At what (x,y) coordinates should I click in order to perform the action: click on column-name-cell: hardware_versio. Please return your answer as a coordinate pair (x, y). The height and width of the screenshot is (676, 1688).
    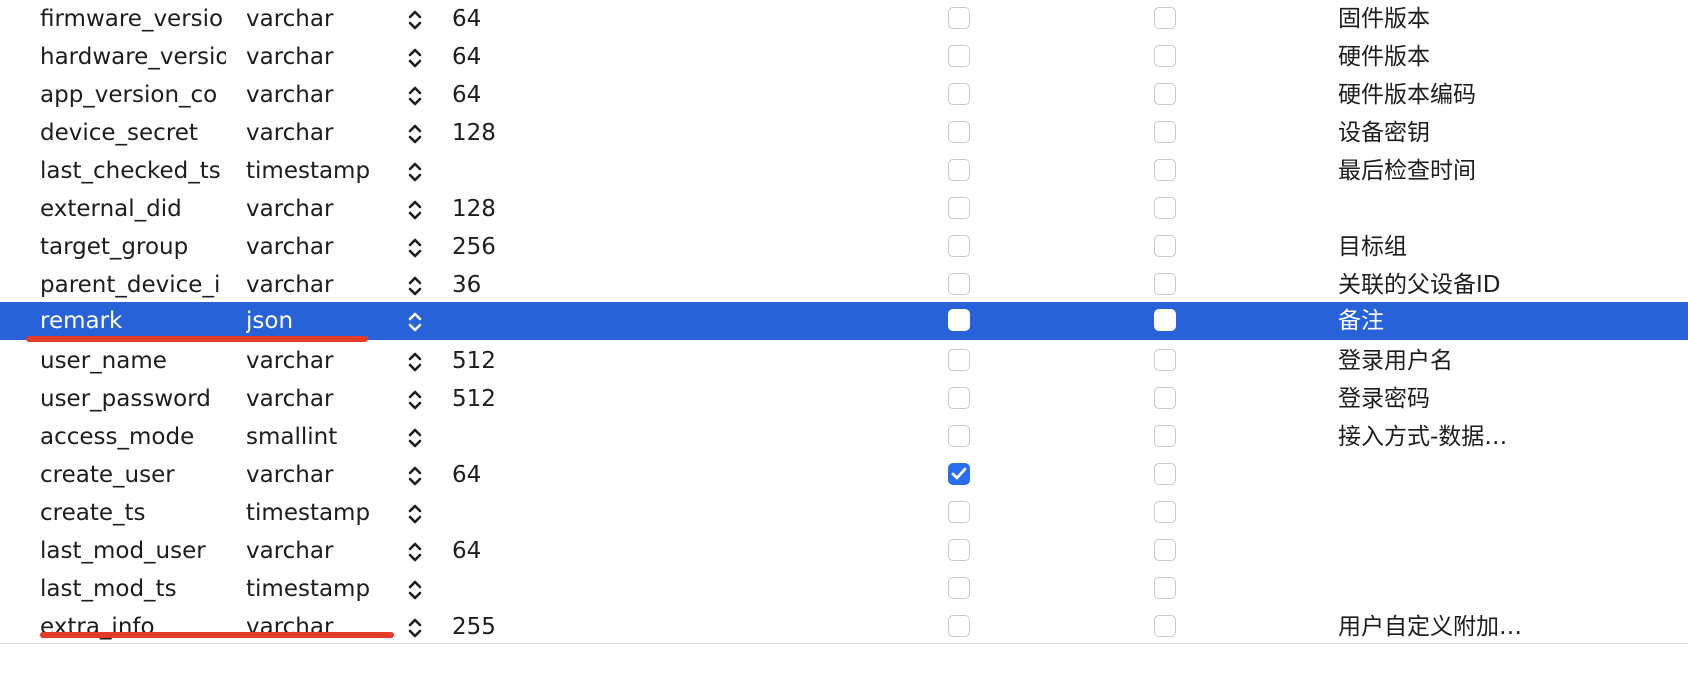
    Looking at the image, I should click on (133, 57).